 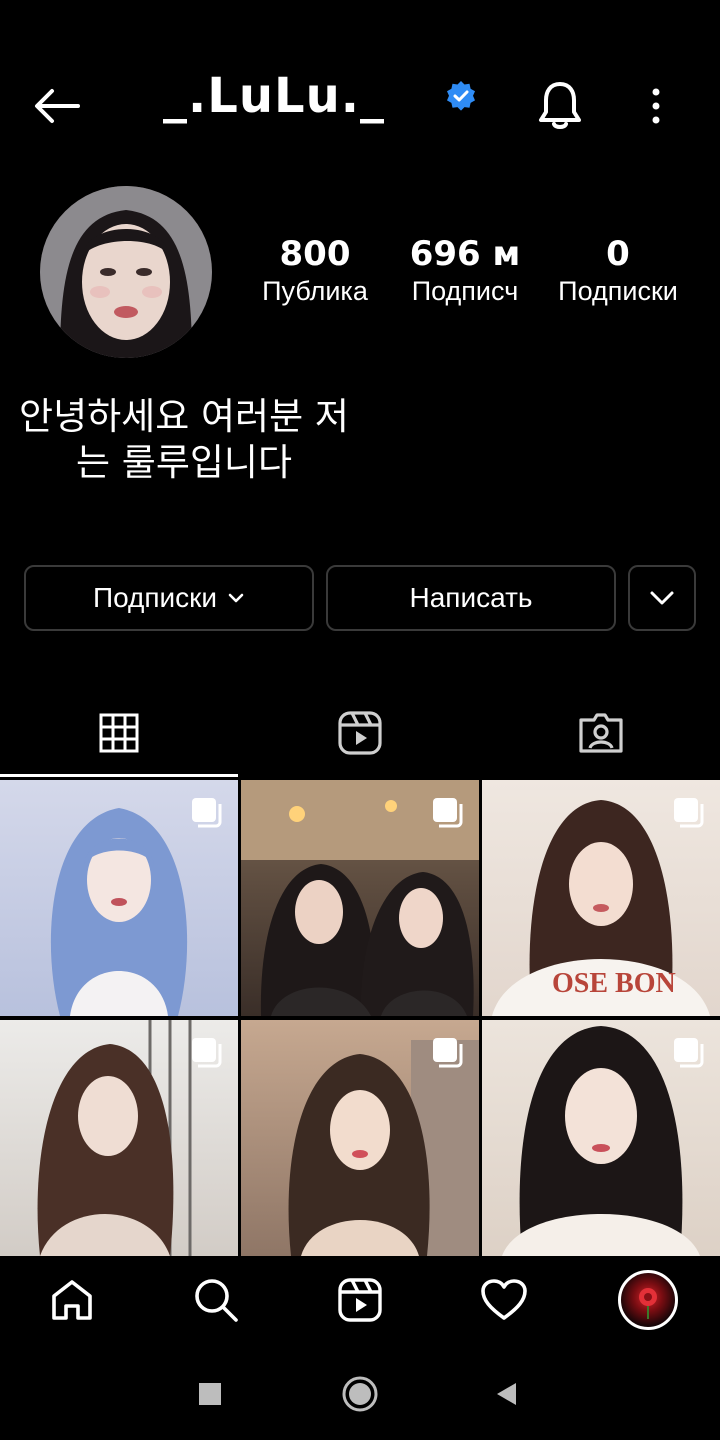 I want to click on active-tab-indicator, so click(x=119, y=775).